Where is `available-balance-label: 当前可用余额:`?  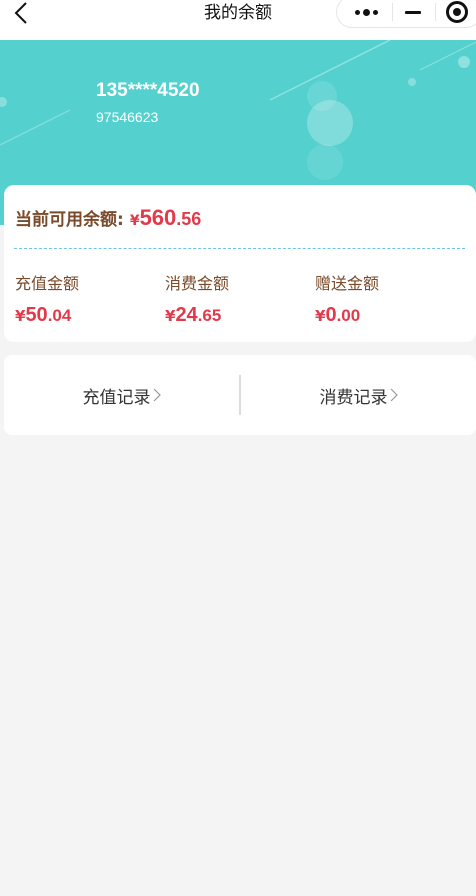
available-balance-label: 当前可用余额: is located at coordinates (69, 220).